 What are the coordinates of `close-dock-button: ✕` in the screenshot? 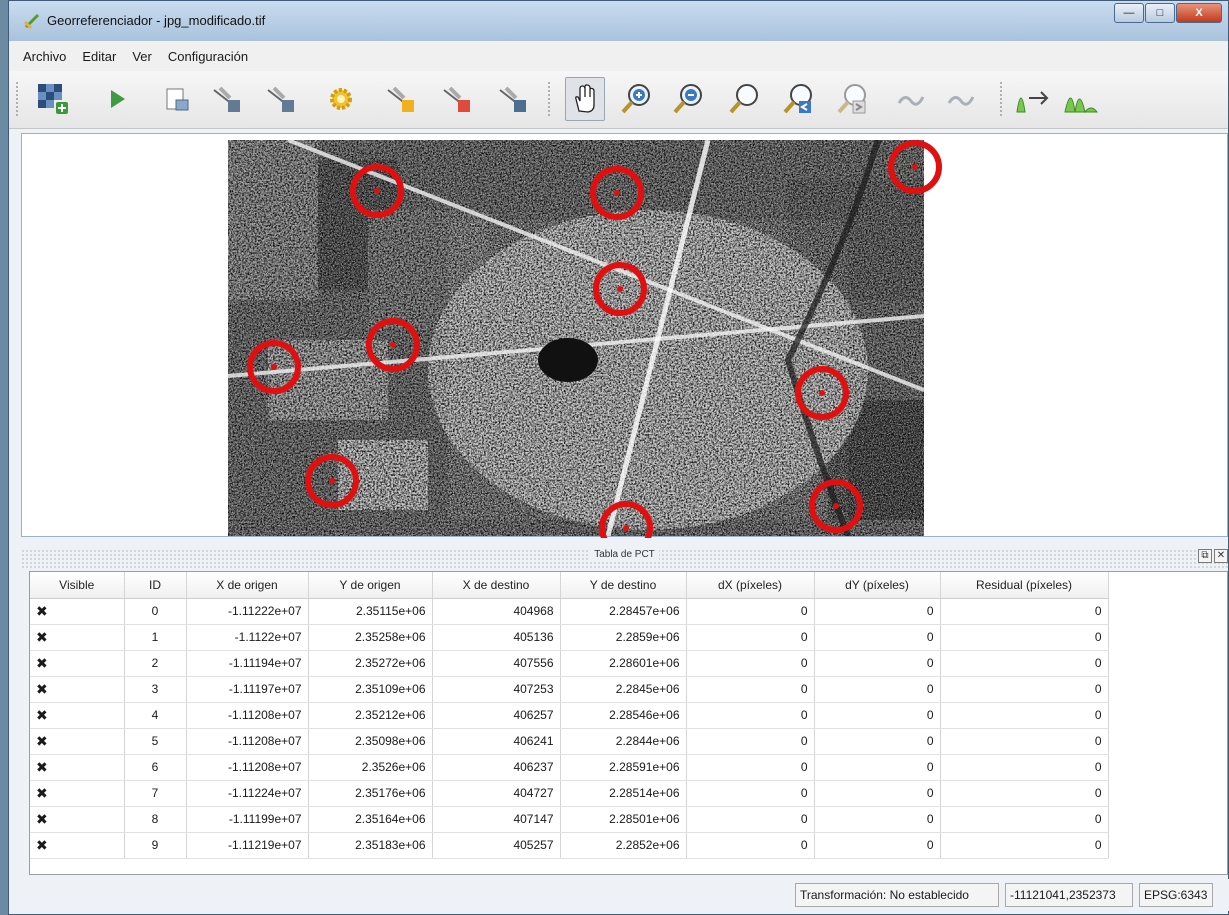 It's located at (1221, 556).